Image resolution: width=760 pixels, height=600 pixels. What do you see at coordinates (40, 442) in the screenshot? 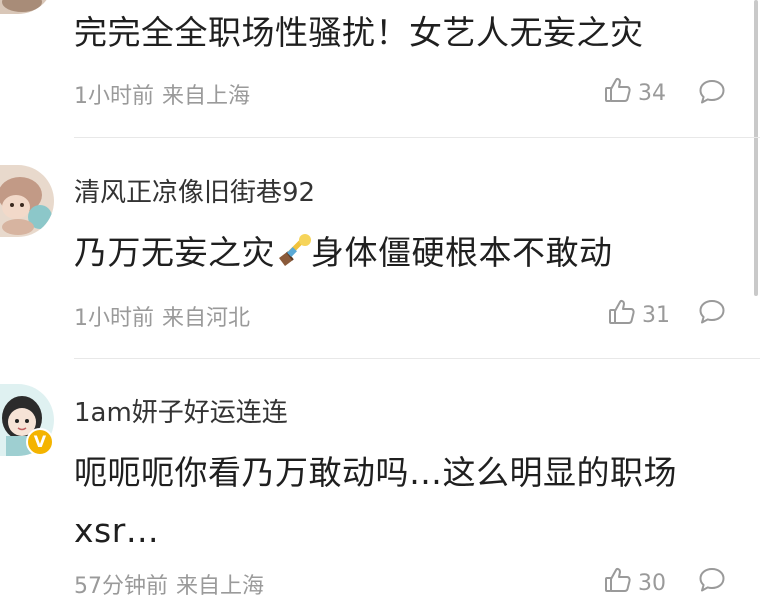
I see `verified-badge: V` at bounding box center [40, 442].